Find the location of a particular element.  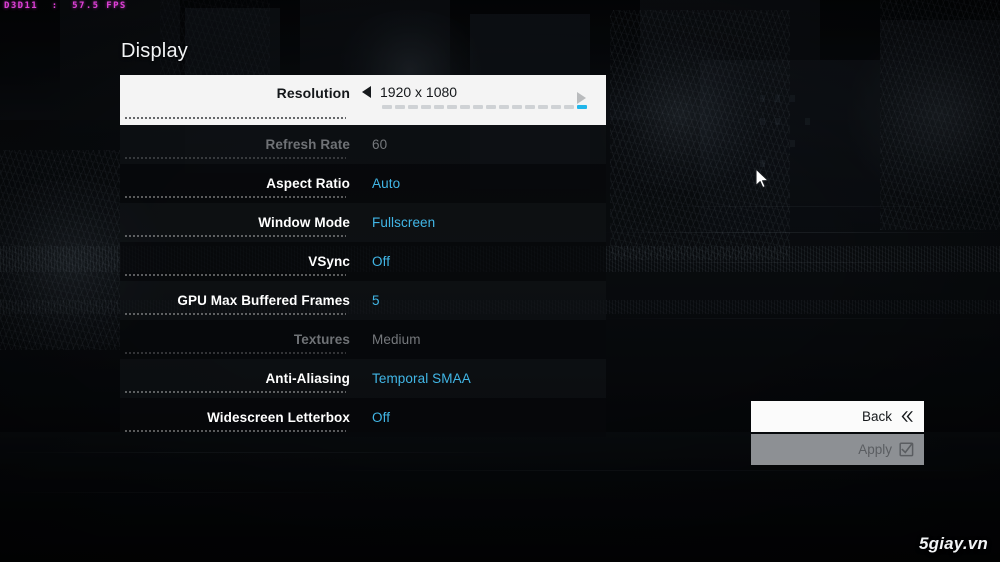

setting-label: Resolution is located at coordinates (313, 93).